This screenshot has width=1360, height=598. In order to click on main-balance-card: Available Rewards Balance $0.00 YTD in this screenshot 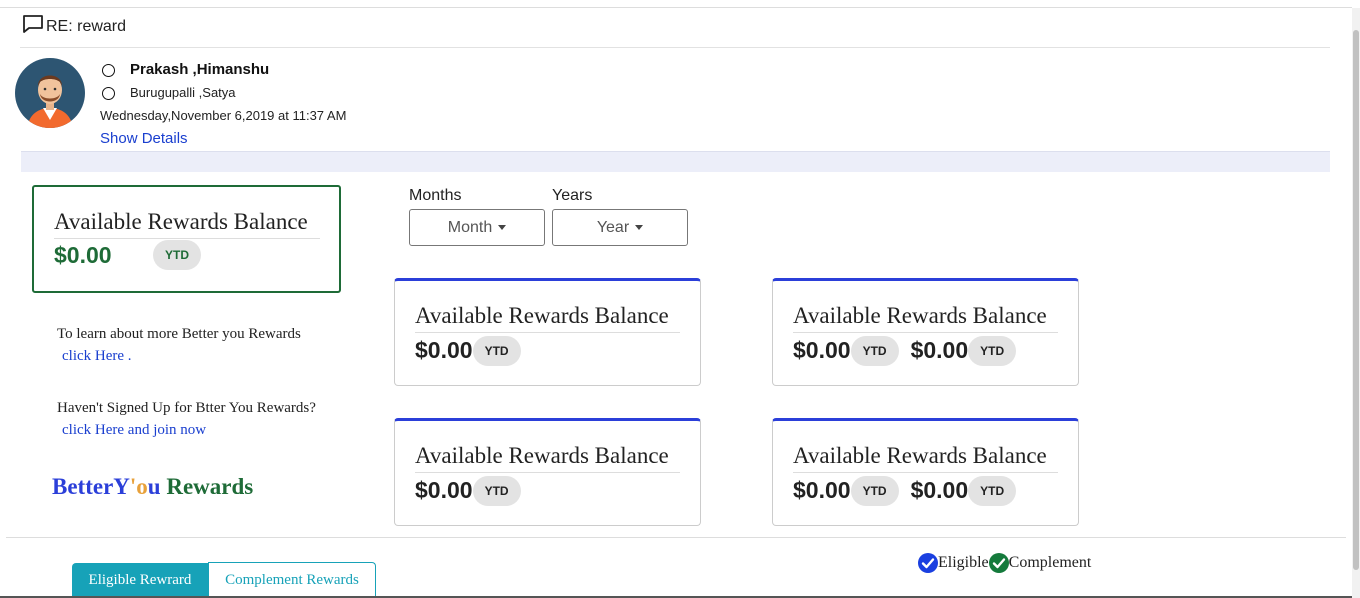, I will do `click(186, 239)`.